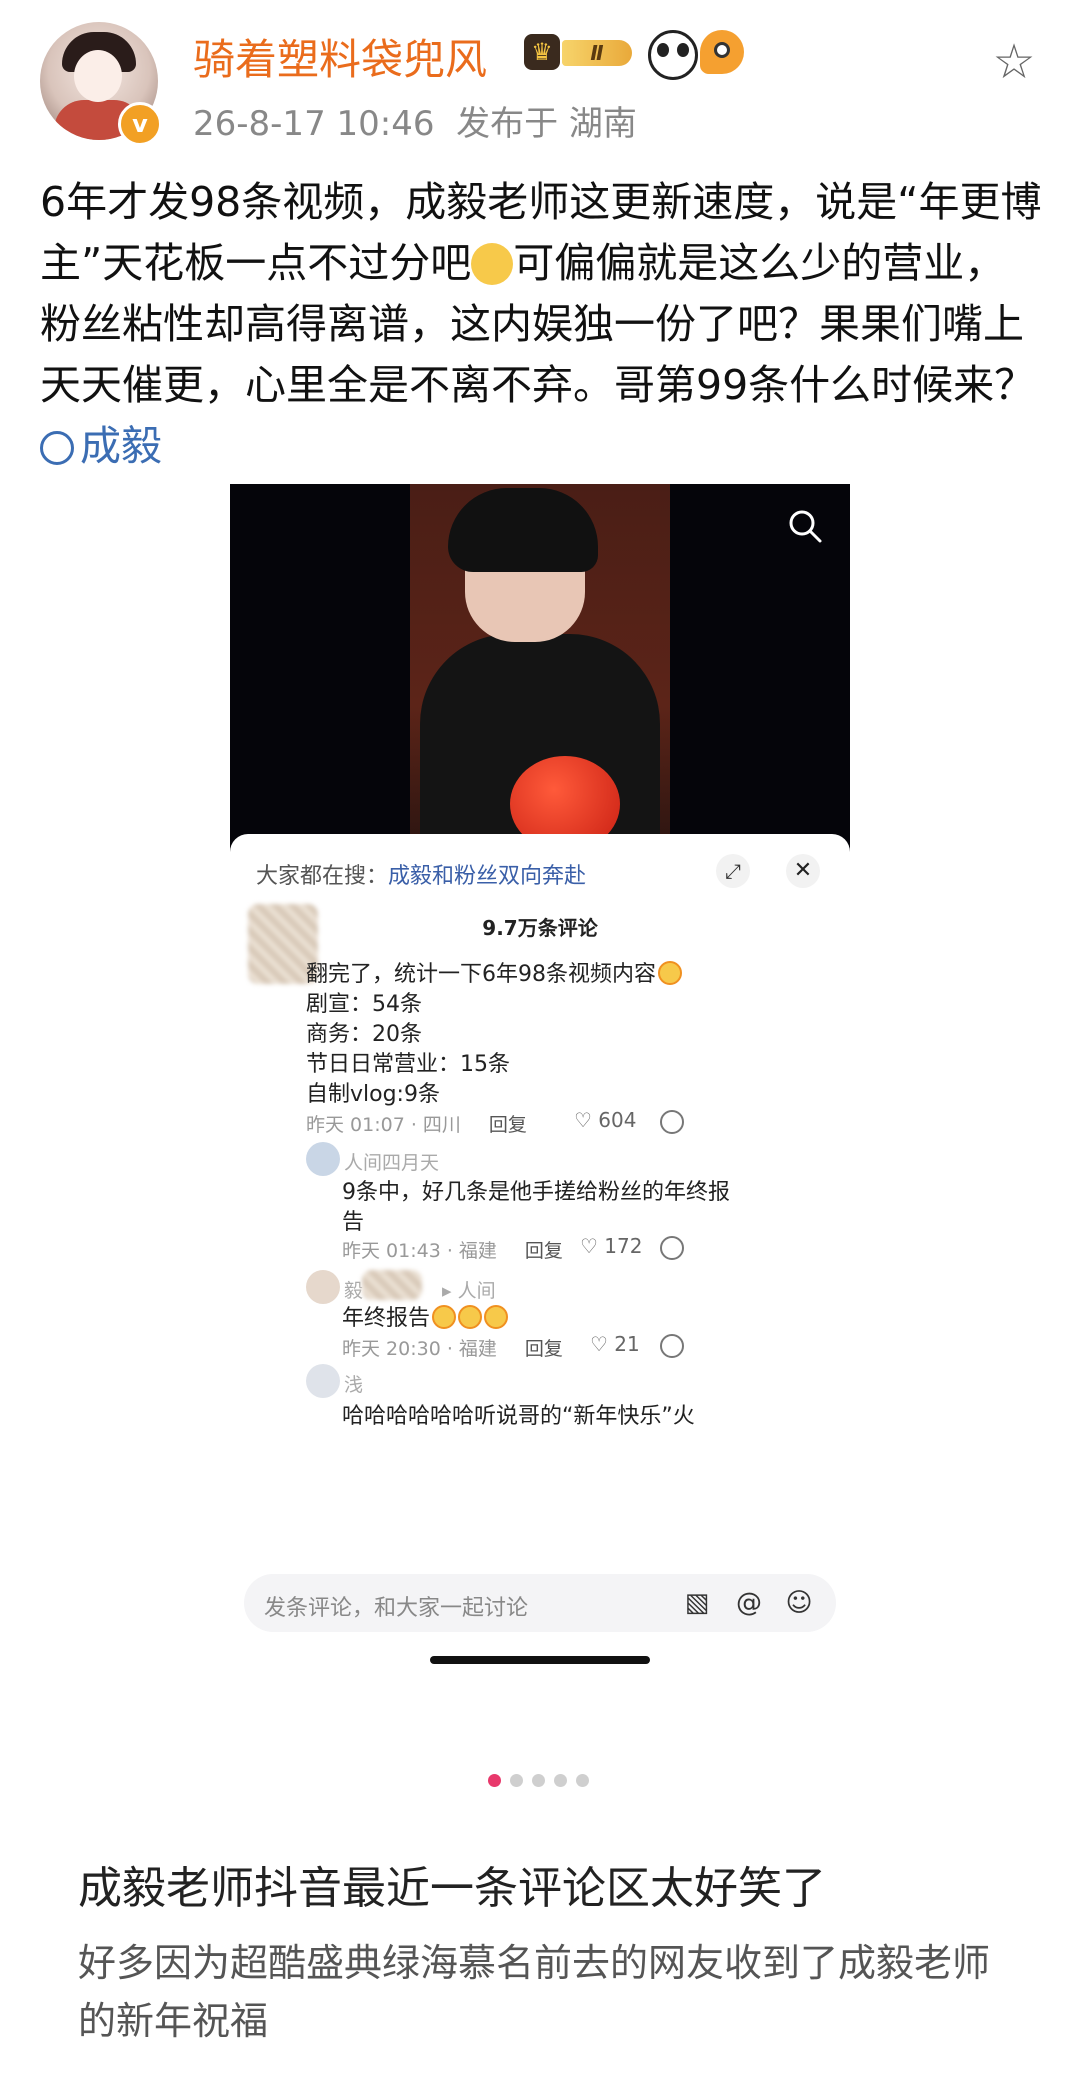  Describe the element at coordinates (542, 52) in the screenshot. I see `crown-icon: ♛` at that location.